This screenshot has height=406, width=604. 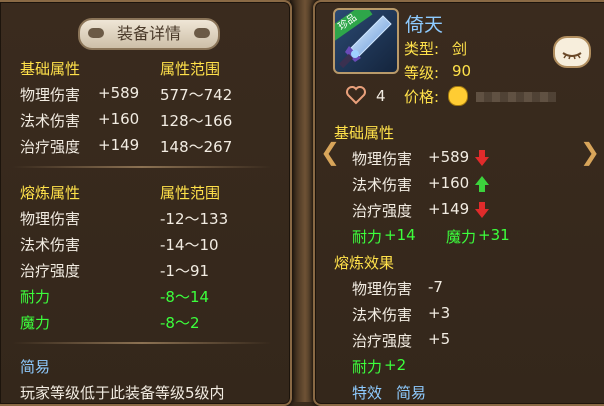 What do you see at coordinates (185, 271) in the screenshot?
I see `refine-stat-range: -1～91` at bounding box center [185, 271].